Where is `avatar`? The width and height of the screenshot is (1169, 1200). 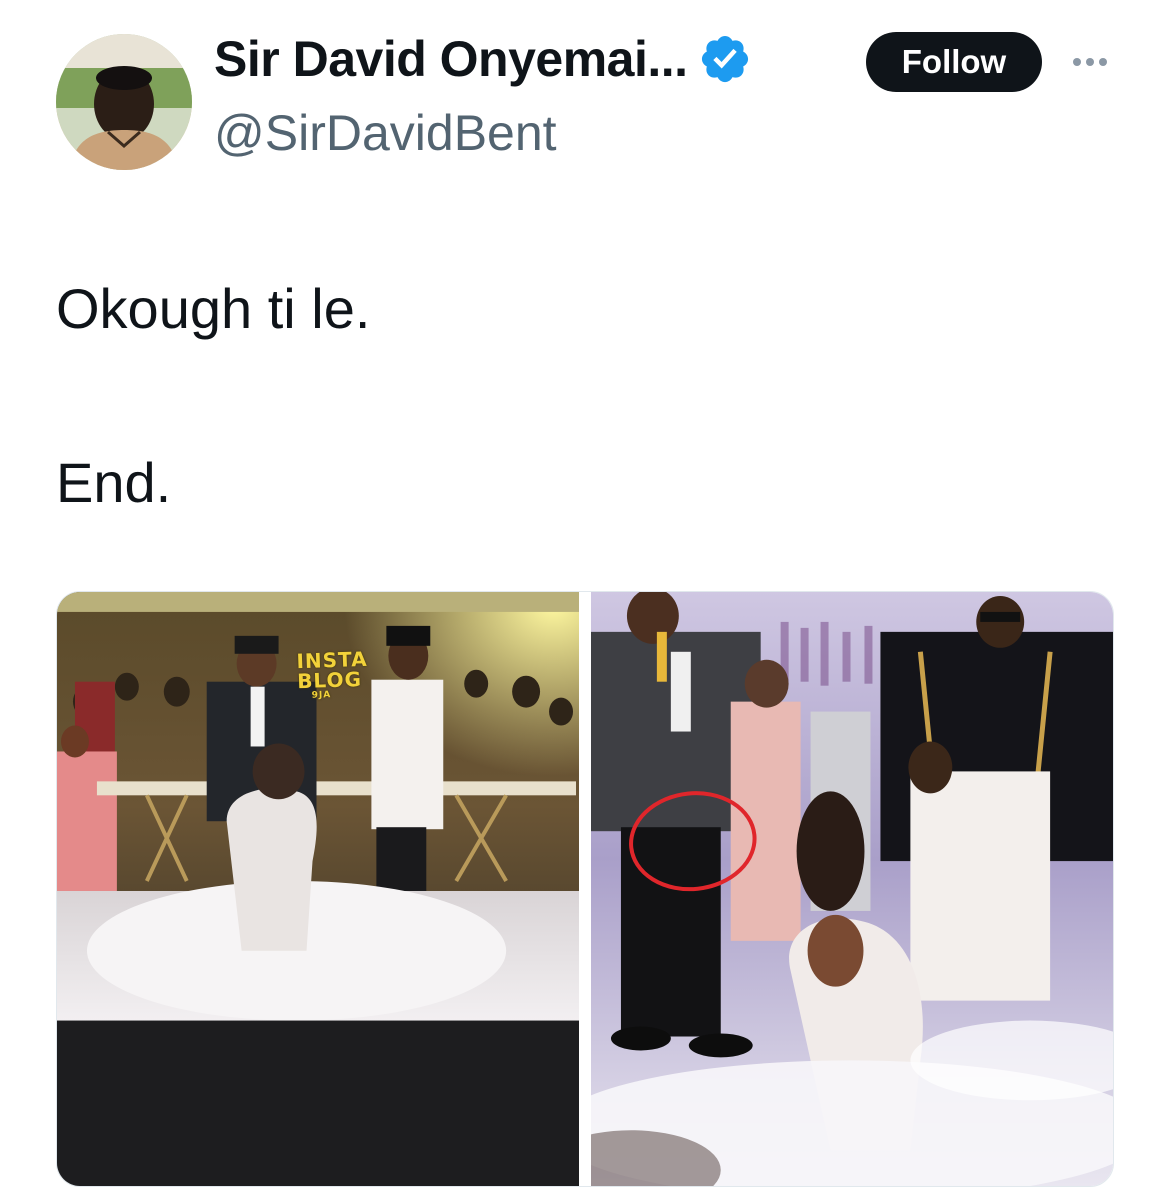
avatar is located at coordinates (124, 102).